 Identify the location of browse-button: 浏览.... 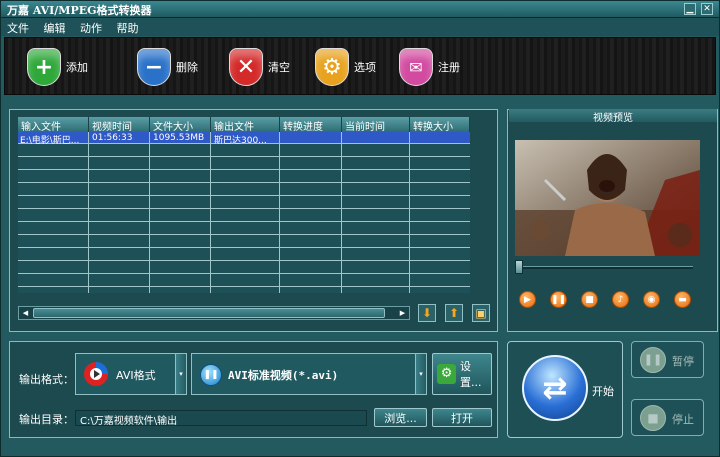
(400, 417).